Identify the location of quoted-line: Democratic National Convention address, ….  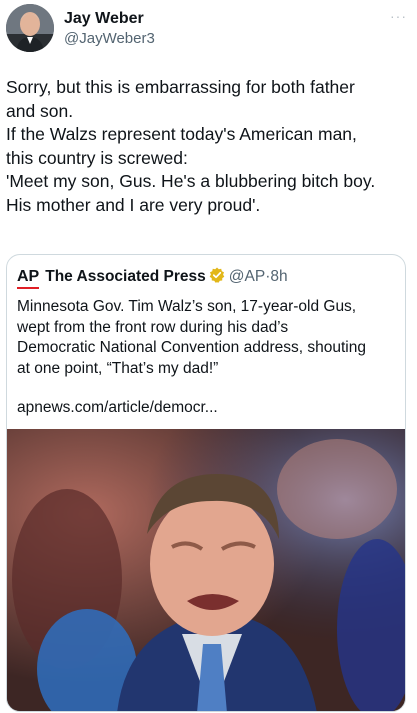
(191, 347).